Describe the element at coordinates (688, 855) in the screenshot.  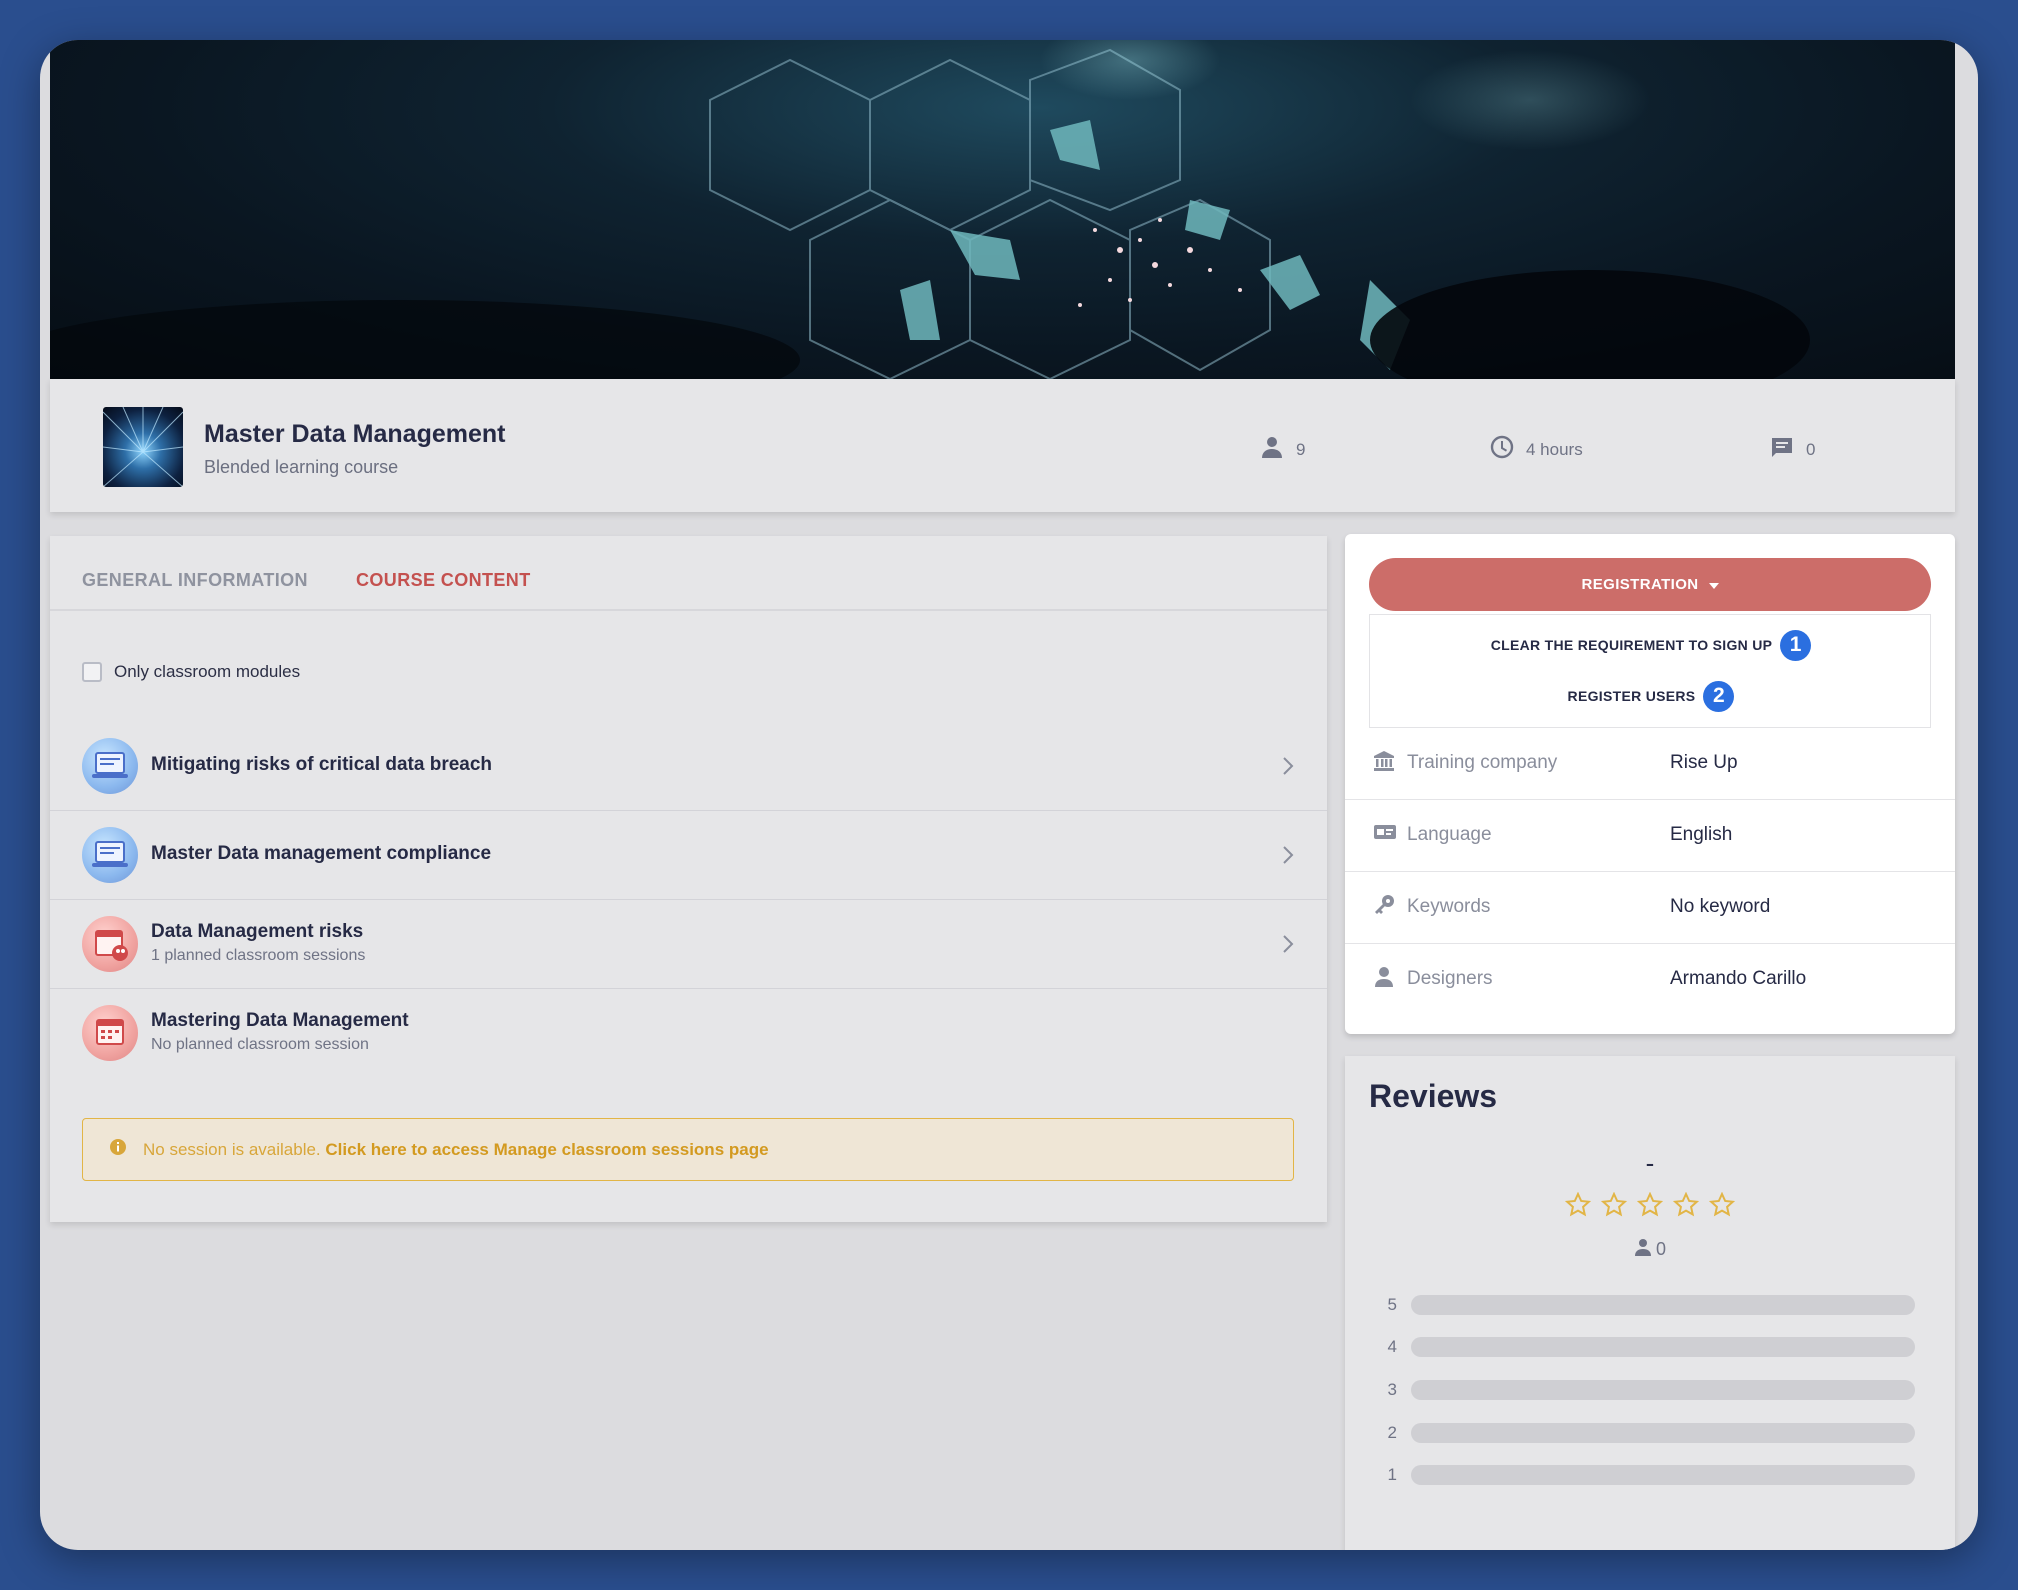
I see `module-item: Master Data management compliance` at that location.